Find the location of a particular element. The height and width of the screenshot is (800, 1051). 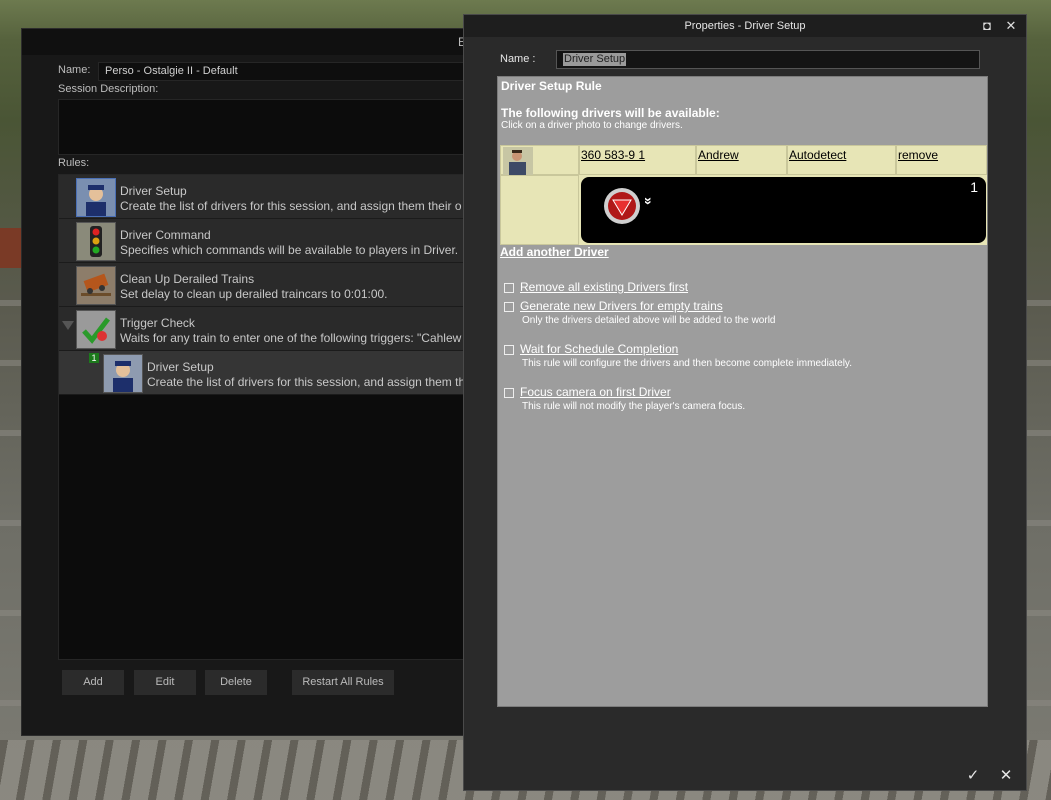

wait-schedule-label: Wait for Schedule Completion is located at coordinates (599, 349).